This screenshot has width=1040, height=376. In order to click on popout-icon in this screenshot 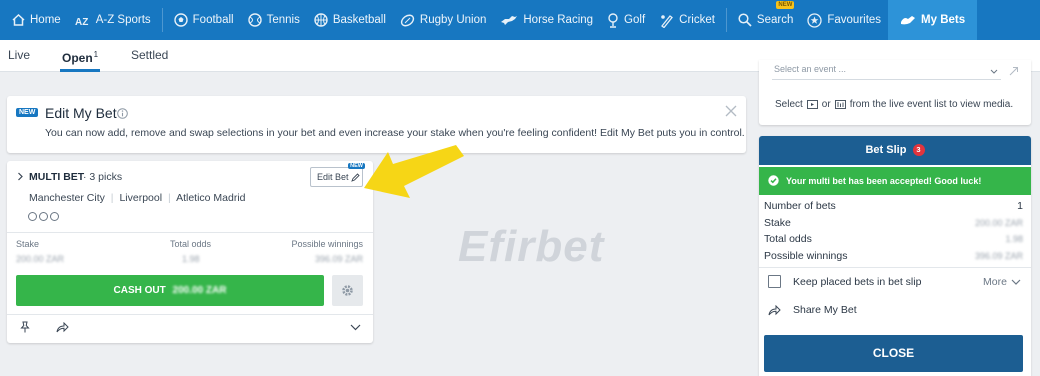, I will do `click(1014, 71)`.